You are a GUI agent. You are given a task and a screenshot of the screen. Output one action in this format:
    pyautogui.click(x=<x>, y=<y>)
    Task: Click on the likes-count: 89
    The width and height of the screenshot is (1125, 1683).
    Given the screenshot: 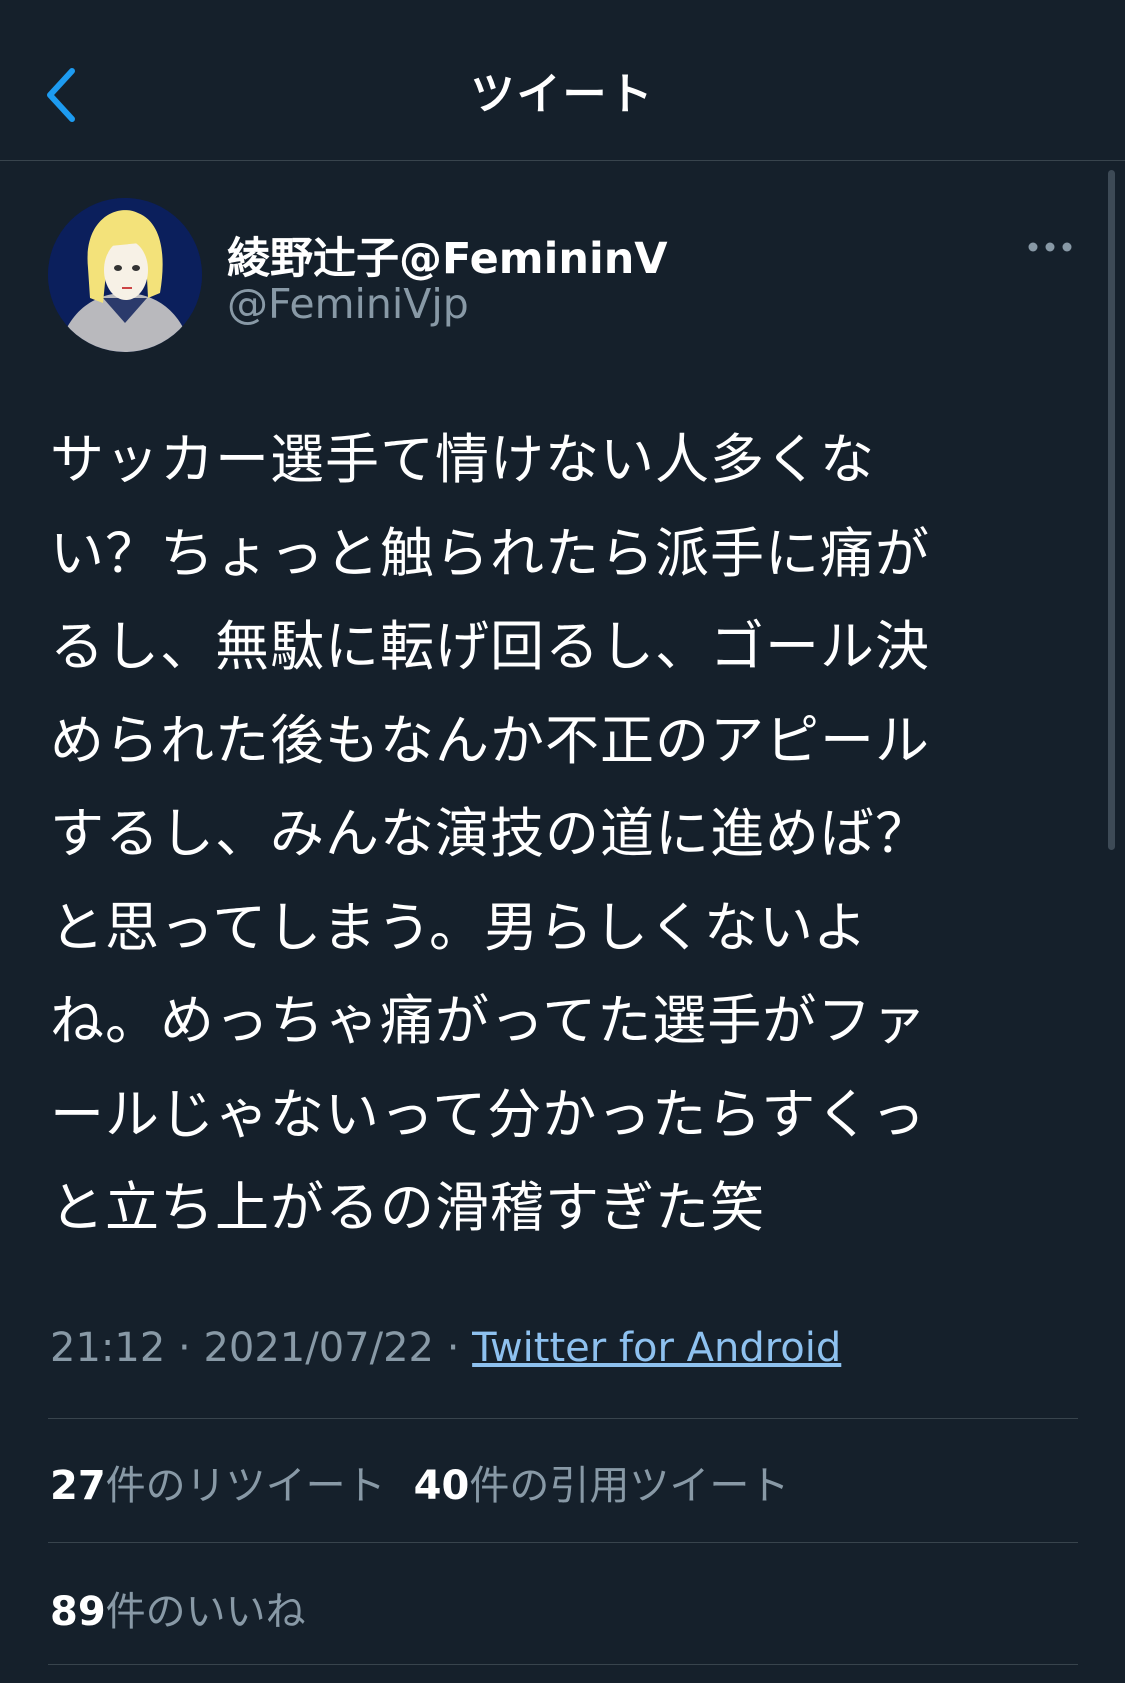 What is the action you would take?
    pyautogui.click(x=78, y=1612)
    